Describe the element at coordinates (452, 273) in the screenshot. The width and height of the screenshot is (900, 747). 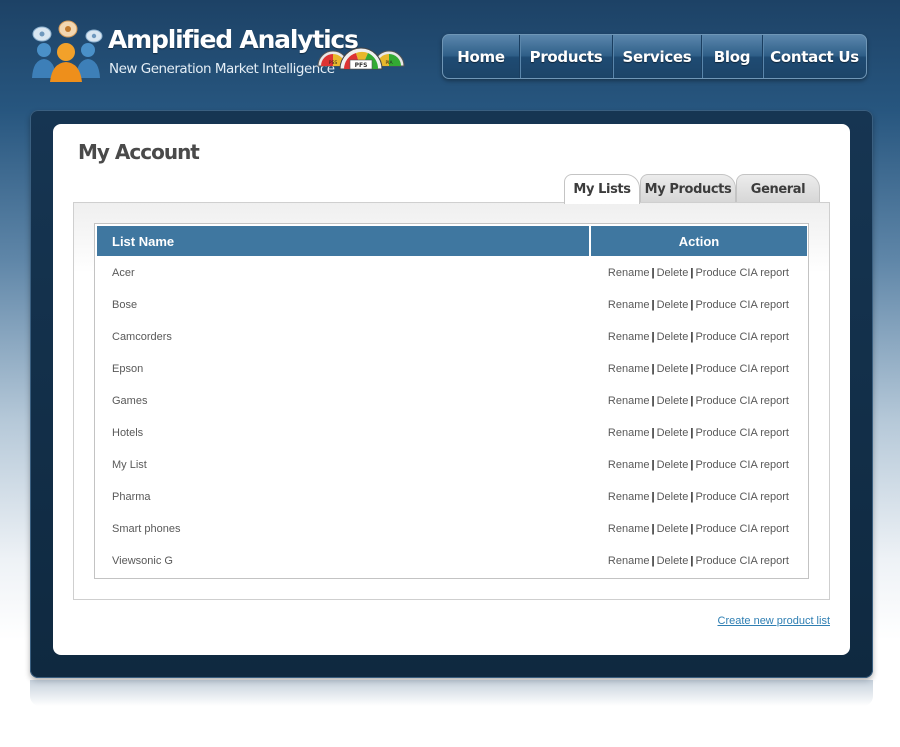
I see `table-row: Acer Rename | Delete | Produce CIA report` at that location.